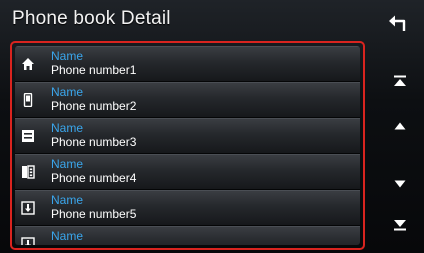 The width and height of the screenshot is (424, 253). I want to click on list-item: Name Phone number2, so click(187, 100).